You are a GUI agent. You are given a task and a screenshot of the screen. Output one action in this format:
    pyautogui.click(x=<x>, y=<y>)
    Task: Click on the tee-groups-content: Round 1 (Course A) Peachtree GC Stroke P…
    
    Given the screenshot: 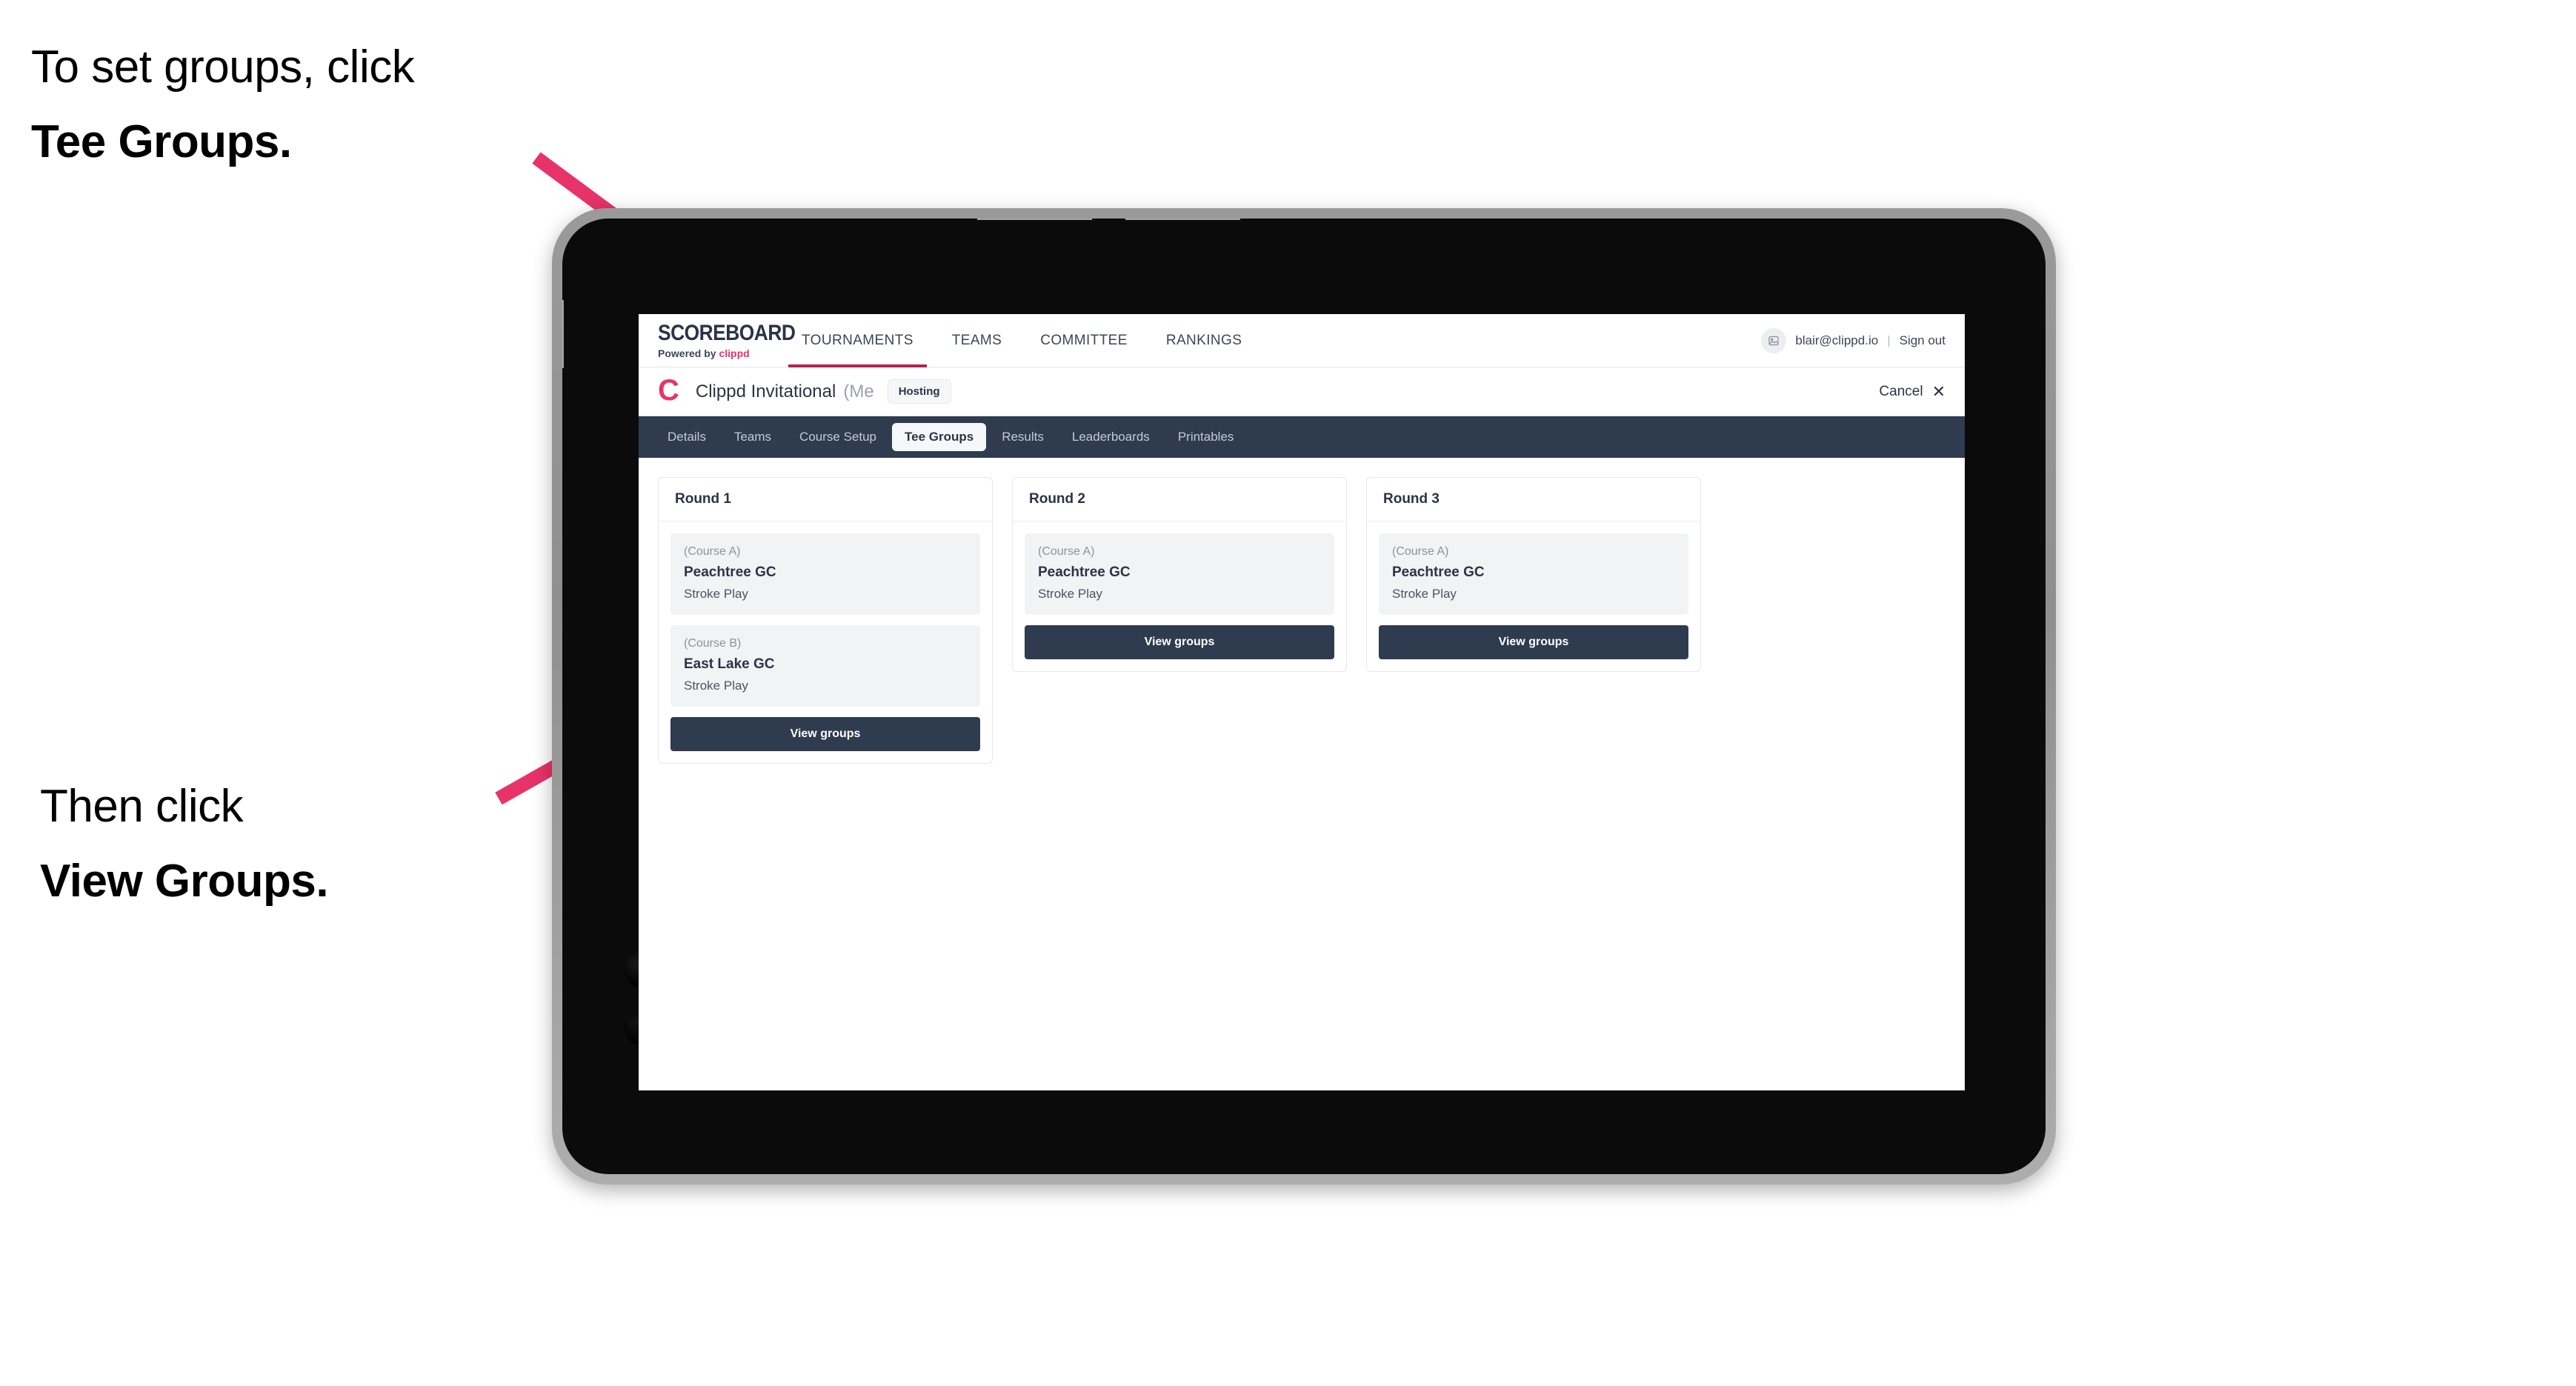 What is the action you would take?
    pyautogui.click(x=1302, y=620)
    